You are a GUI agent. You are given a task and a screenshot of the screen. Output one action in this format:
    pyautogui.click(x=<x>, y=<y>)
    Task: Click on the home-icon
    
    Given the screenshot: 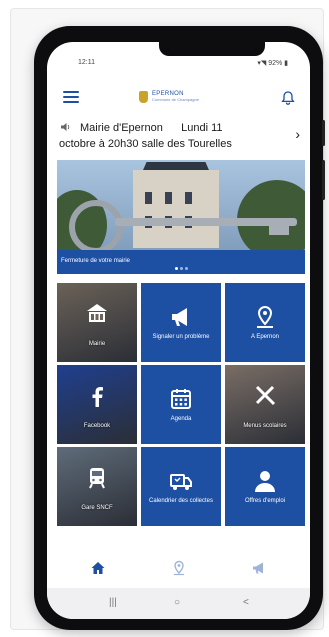 What is the action you would take?
    pyautogui.click(x=98, y=568)
    